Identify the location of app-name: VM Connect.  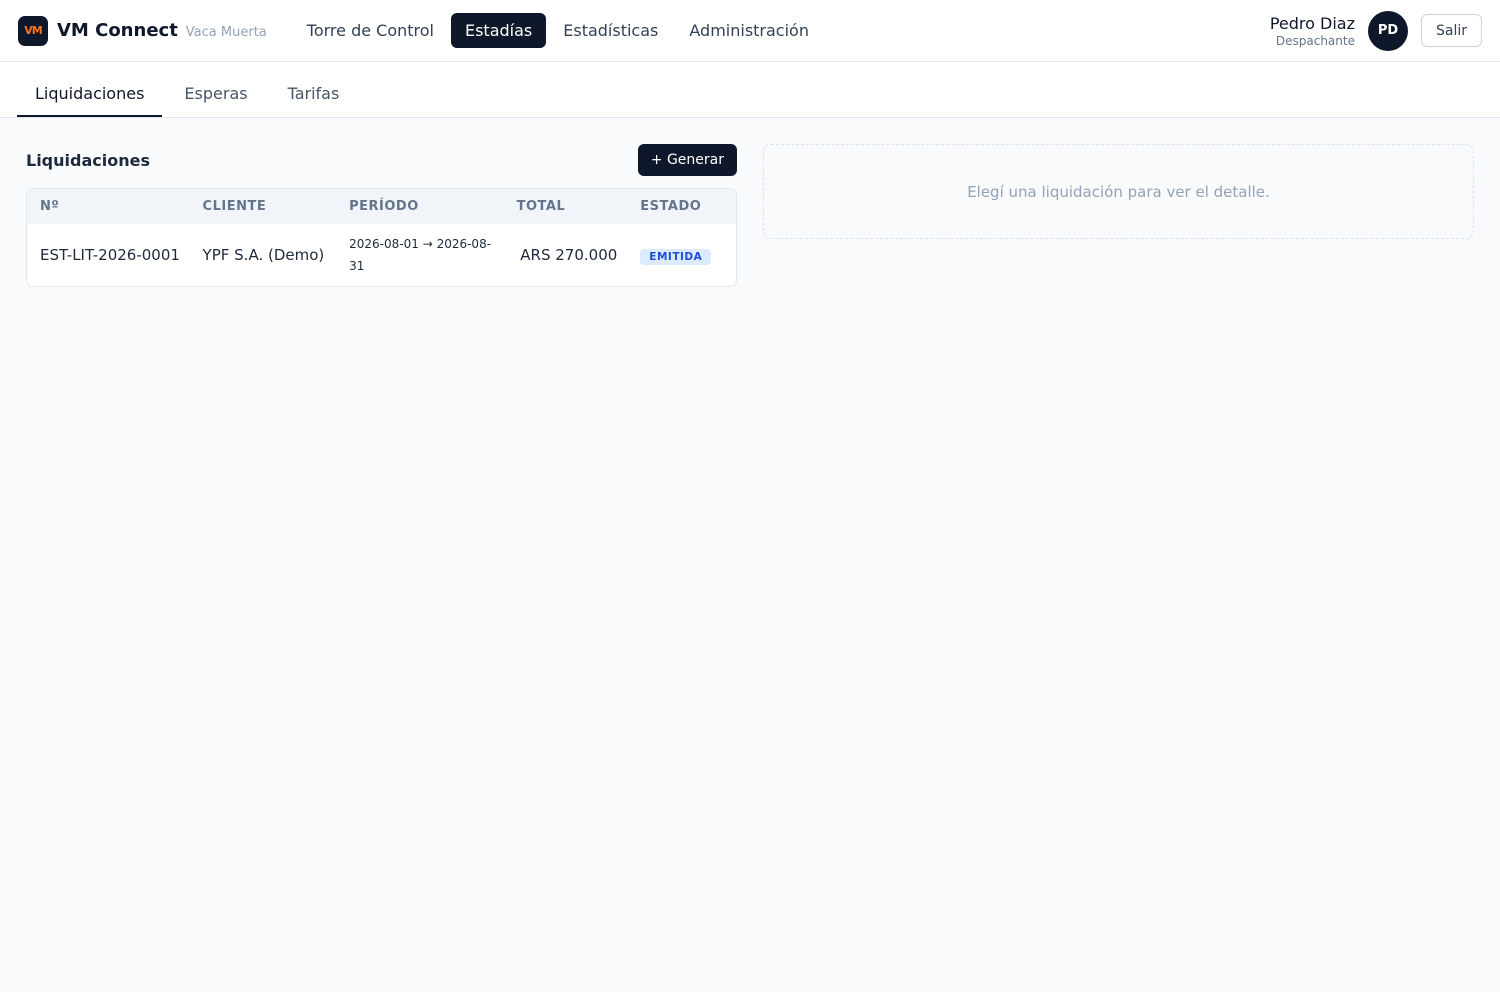
(117, 30).